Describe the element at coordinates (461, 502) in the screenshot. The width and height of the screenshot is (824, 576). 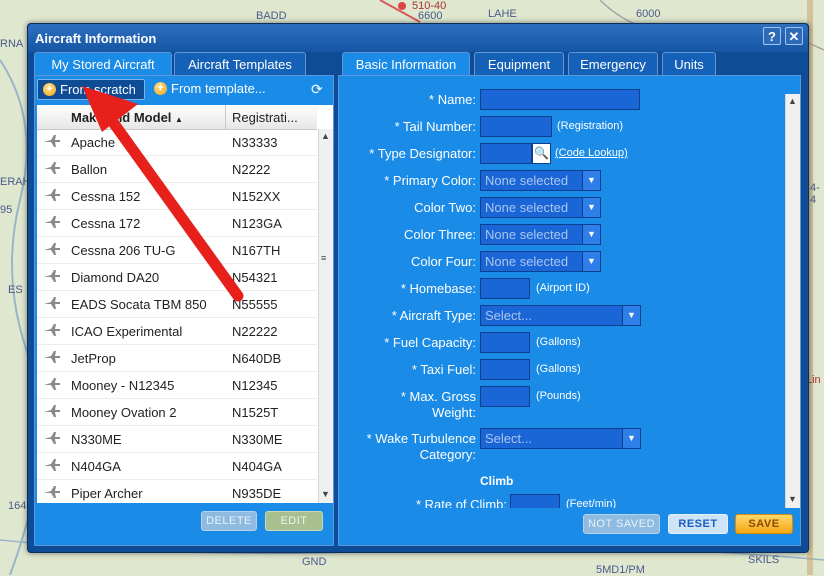
I see `rate-of-climb-label: * Rate of Climb:` at that location.